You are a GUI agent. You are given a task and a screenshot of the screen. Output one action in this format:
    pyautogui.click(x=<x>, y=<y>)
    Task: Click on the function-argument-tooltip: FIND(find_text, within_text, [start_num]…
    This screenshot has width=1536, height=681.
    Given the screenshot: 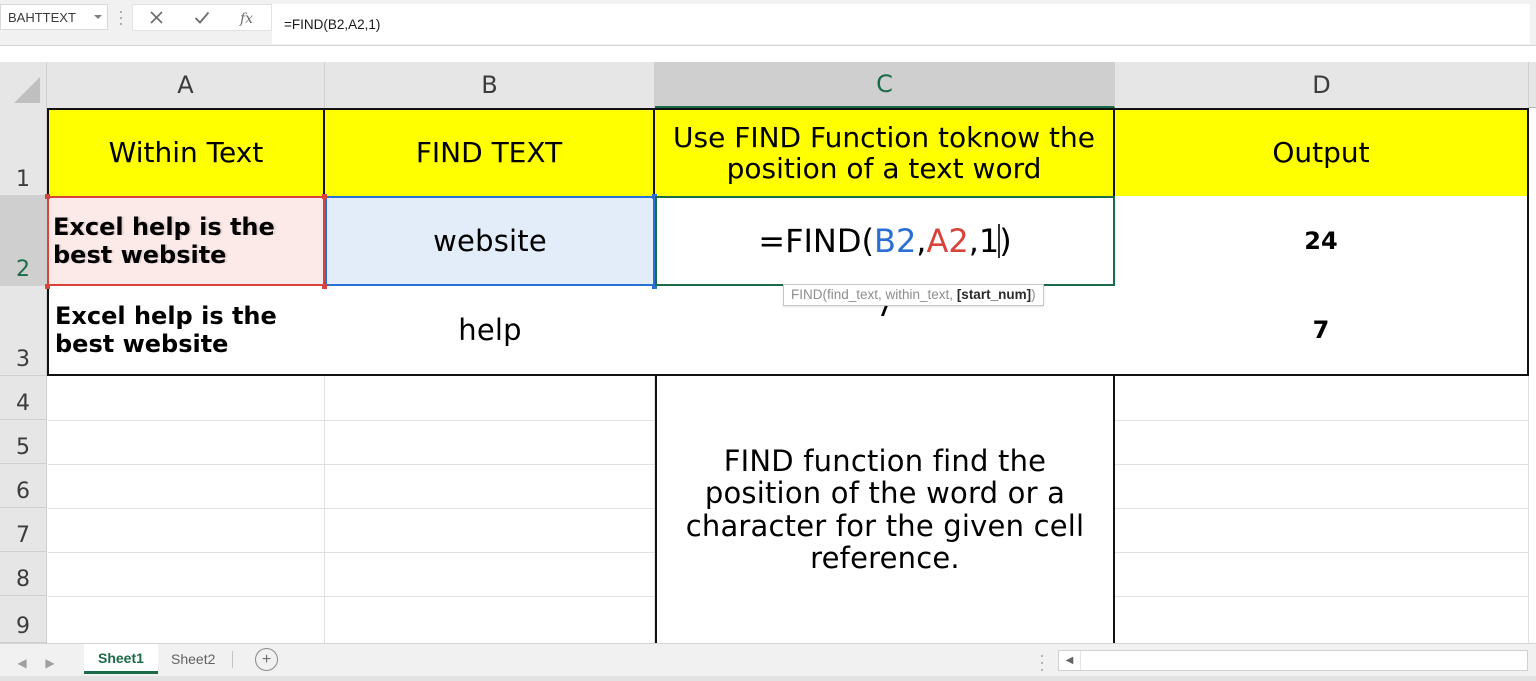 What is the action you would take?
    pyautogui.click(x=913, y=295)
    